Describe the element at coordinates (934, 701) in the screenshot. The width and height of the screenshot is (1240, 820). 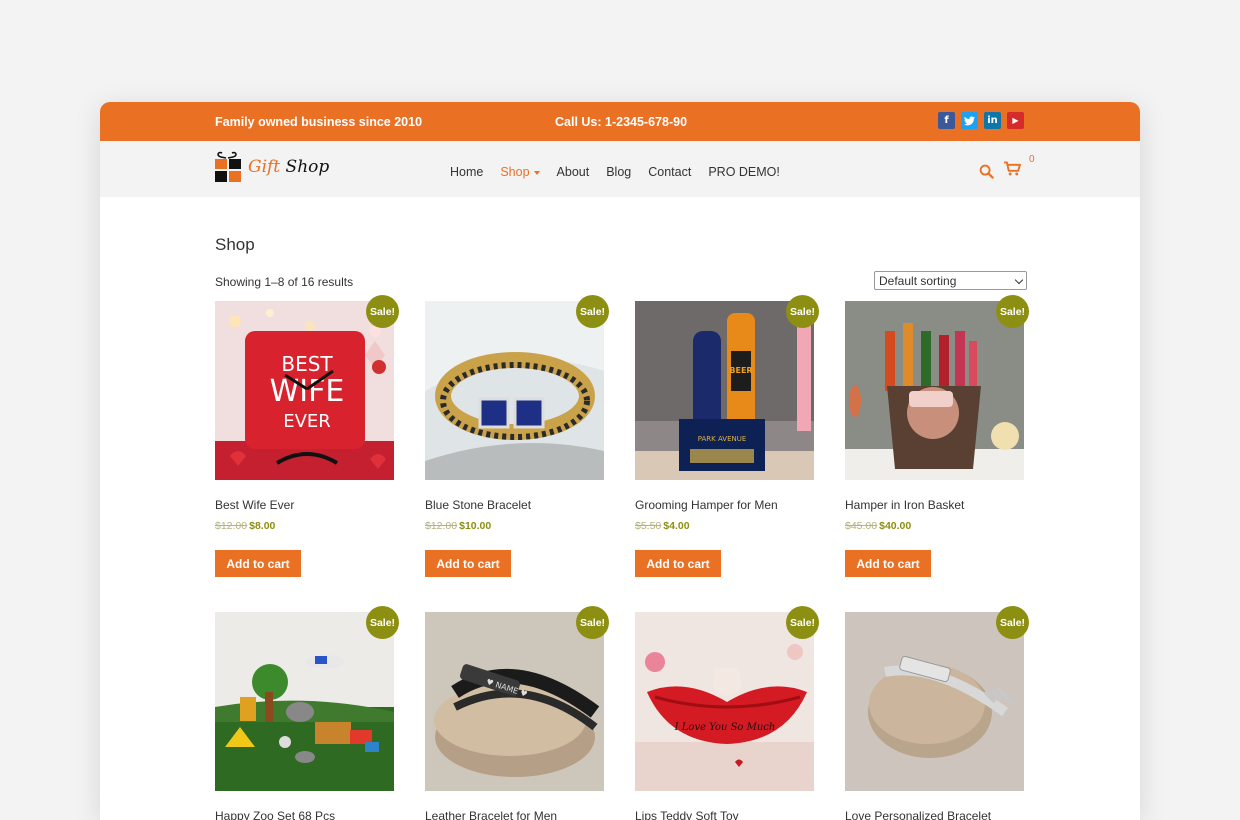
I see `product-image-personalized` at that location.